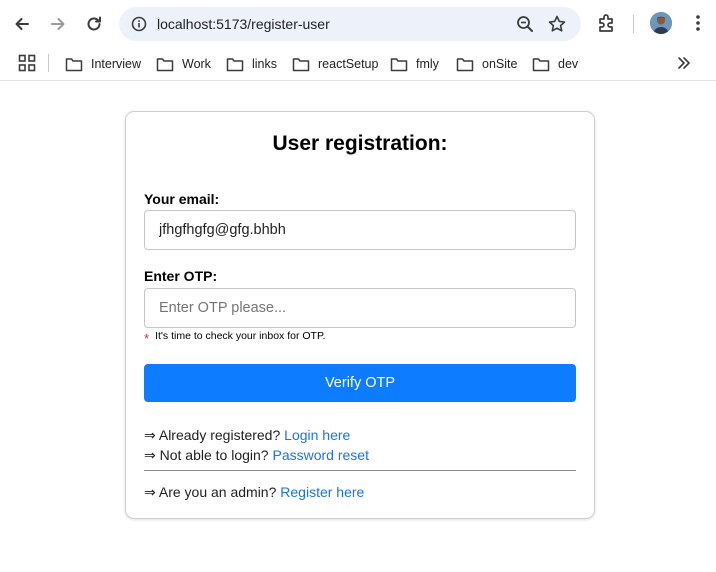 This screenshot has width=716, height=572. I want to click on admin-prompt: Are you an admin?, so click(217, 492).